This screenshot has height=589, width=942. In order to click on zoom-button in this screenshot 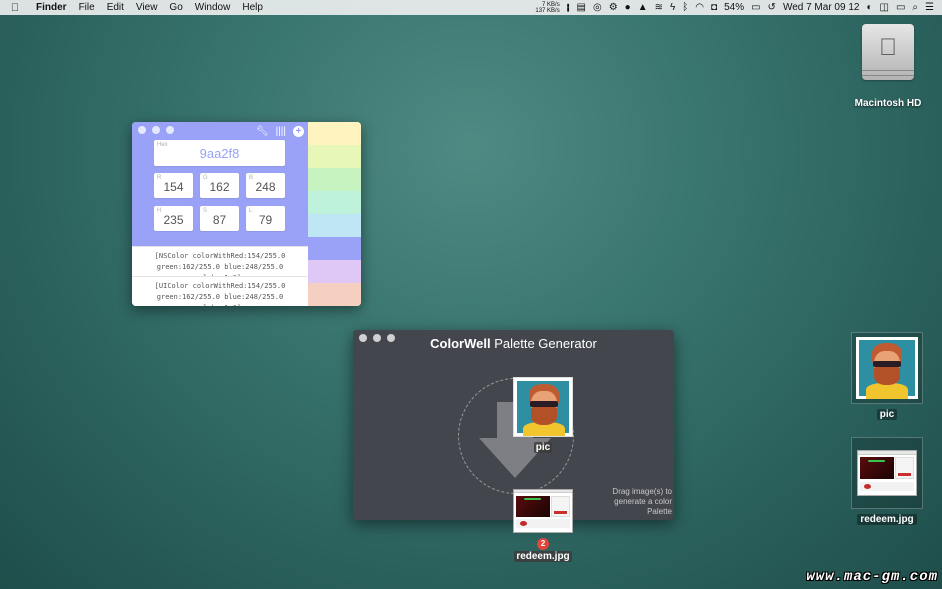, I will do `click(170, 130)`.